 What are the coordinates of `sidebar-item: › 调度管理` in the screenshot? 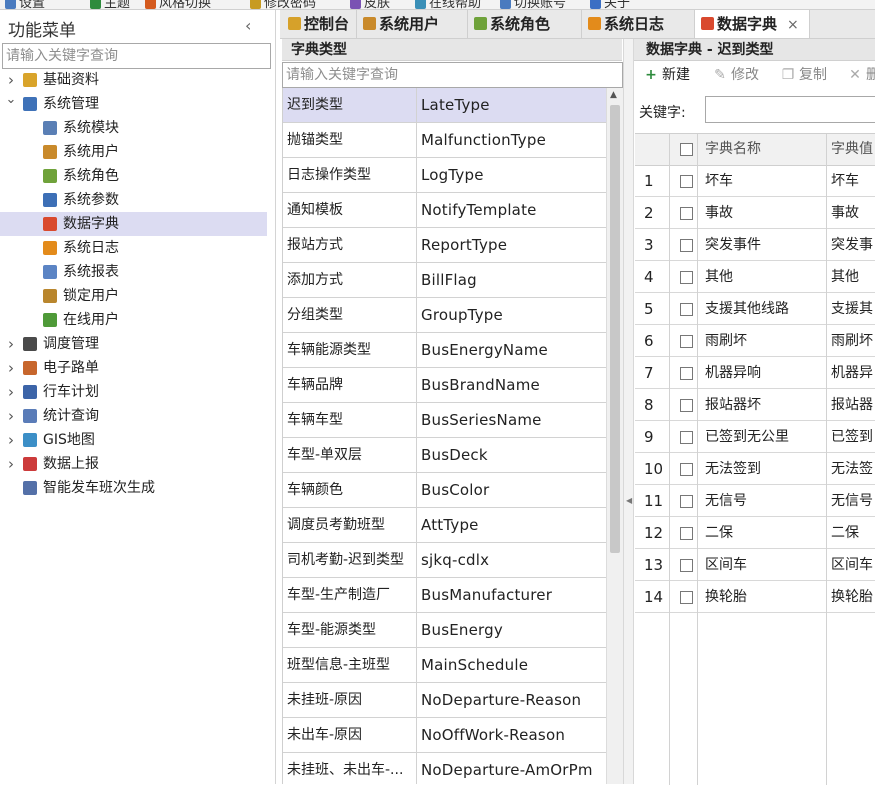 It's located at (133, 344).